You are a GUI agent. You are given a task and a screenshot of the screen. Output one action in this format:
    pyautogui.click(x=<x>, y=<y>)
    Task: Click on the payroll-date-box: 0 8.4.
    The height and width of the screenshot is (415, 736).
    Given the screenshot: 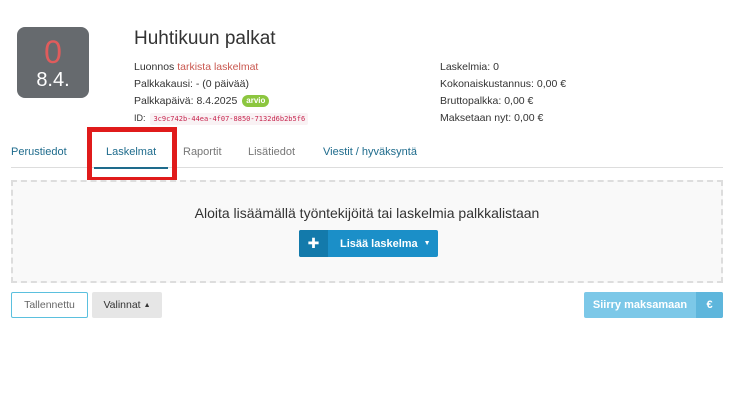 What is the action you would take?
    pyautogui.click(x=53, y=62)
    